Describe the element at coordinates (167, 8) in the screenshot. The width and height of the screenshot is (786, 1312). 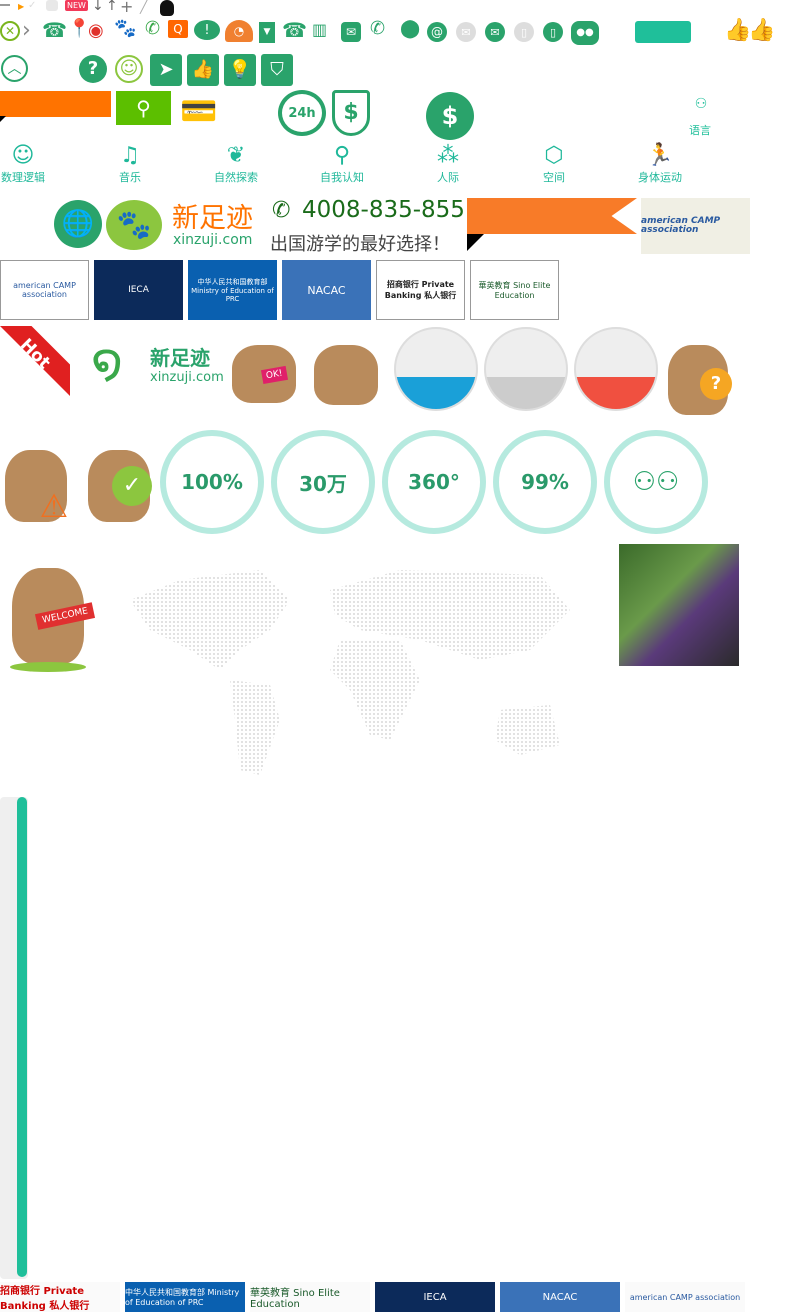
I see `qq-penguin-icon` at that location.